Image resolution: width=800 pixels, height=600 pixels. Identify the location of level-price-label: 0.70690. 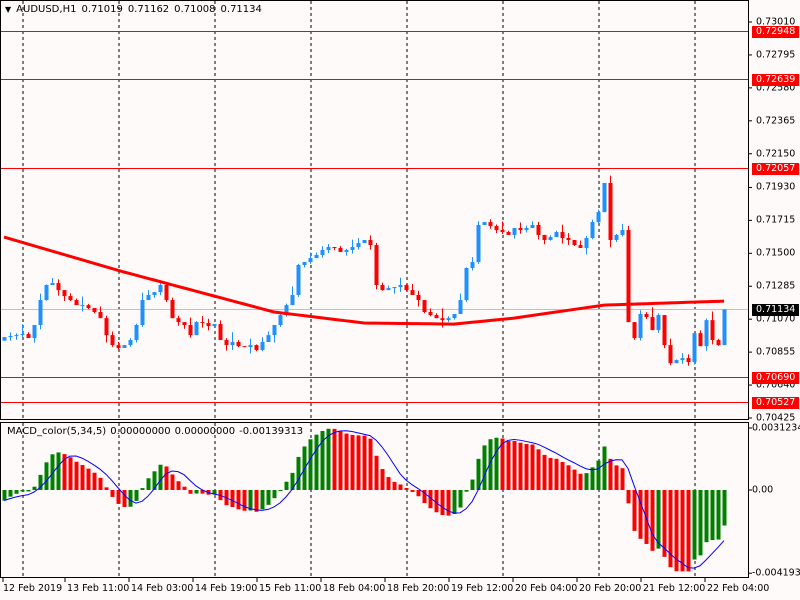
(775, 377).